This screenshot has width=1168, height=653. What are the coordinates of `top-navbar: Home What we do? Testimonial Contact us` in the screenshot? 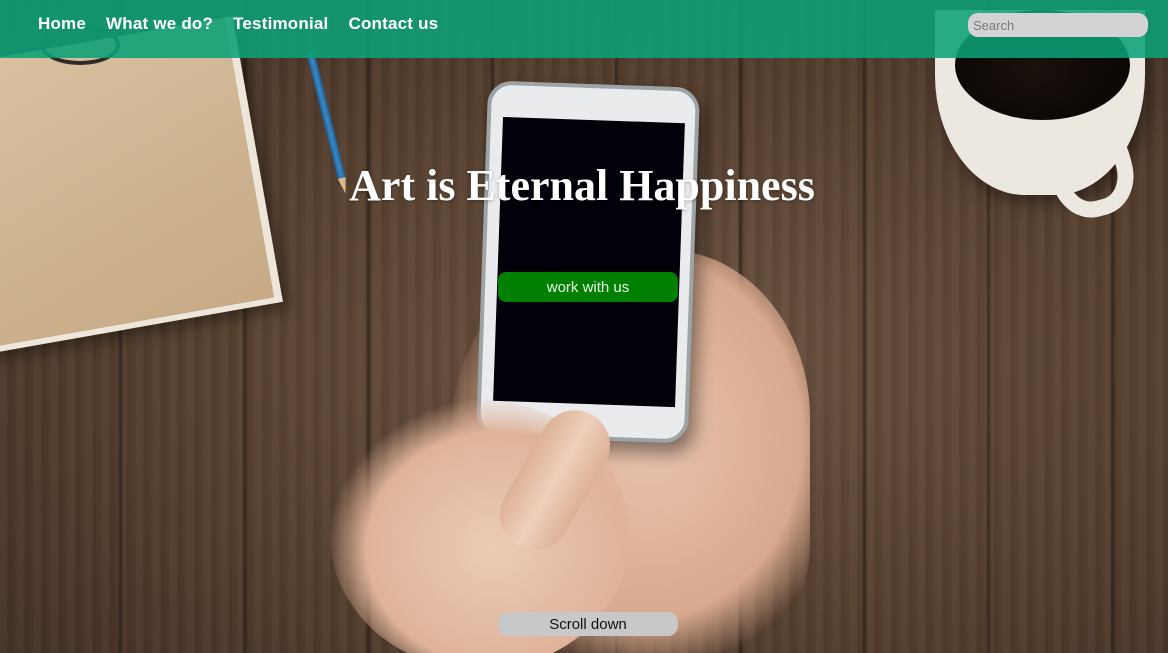 It's located at (584, 29).